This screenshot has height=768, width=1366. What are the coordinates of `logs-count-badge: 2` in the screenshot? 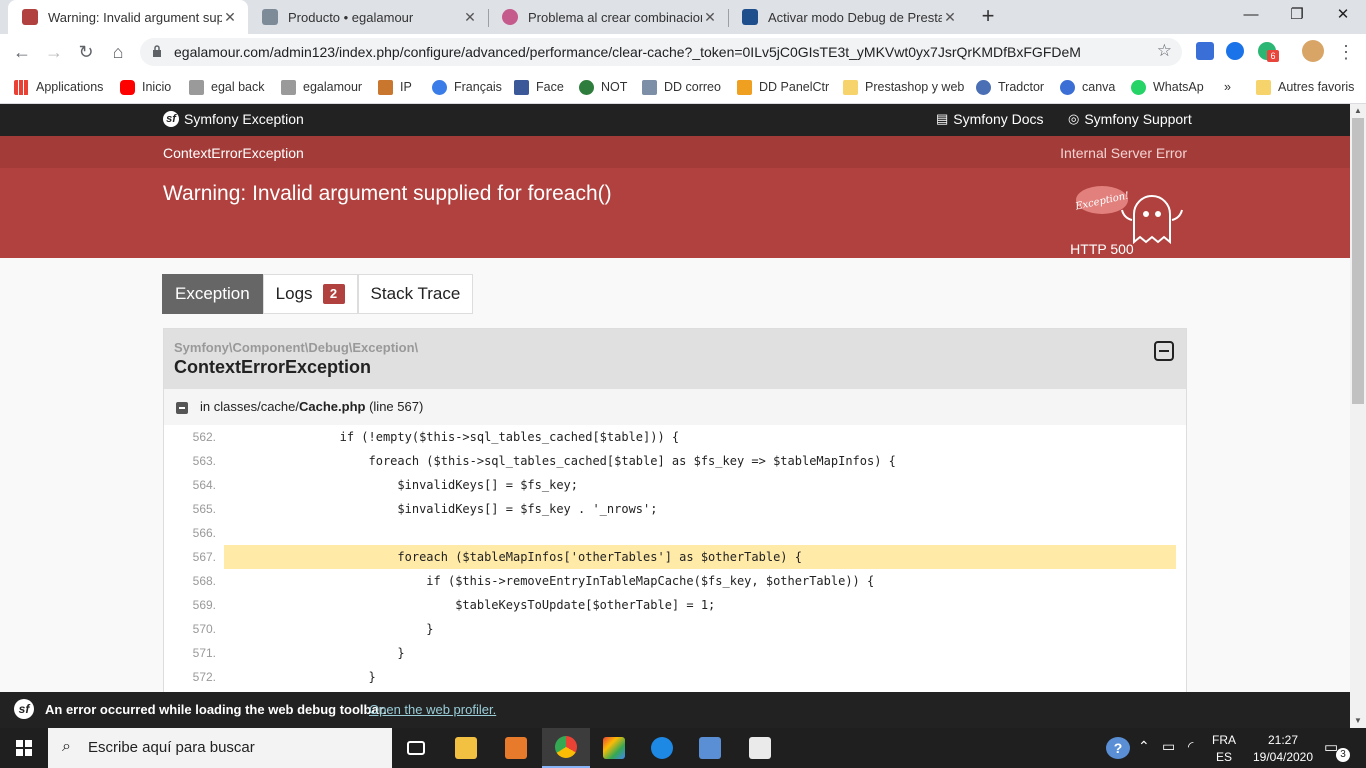 It's located at (333, 294).